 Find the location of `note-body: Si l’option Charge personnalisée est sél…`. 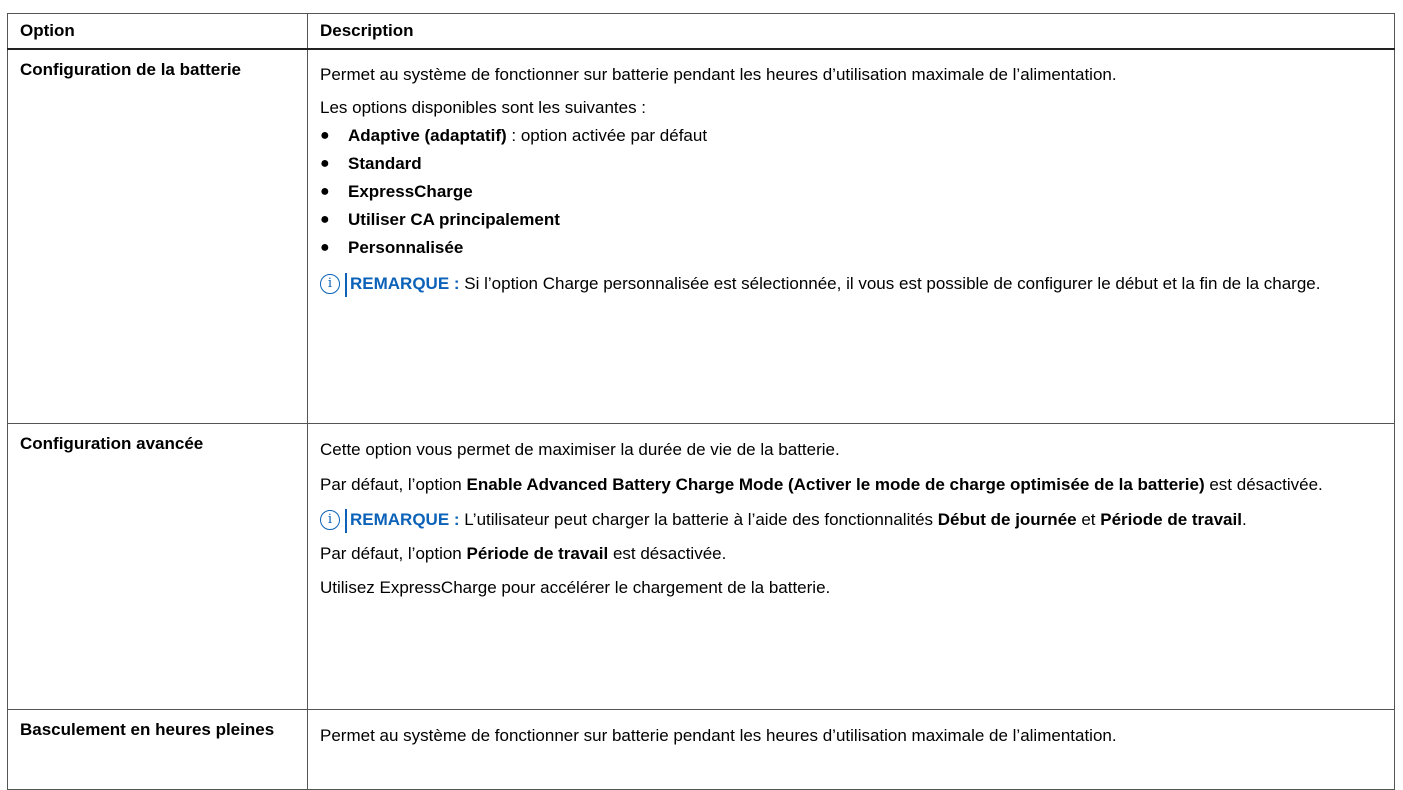

note-body: Si l’option Charge personnalisée est sél… is located at coordinates (890, 283).